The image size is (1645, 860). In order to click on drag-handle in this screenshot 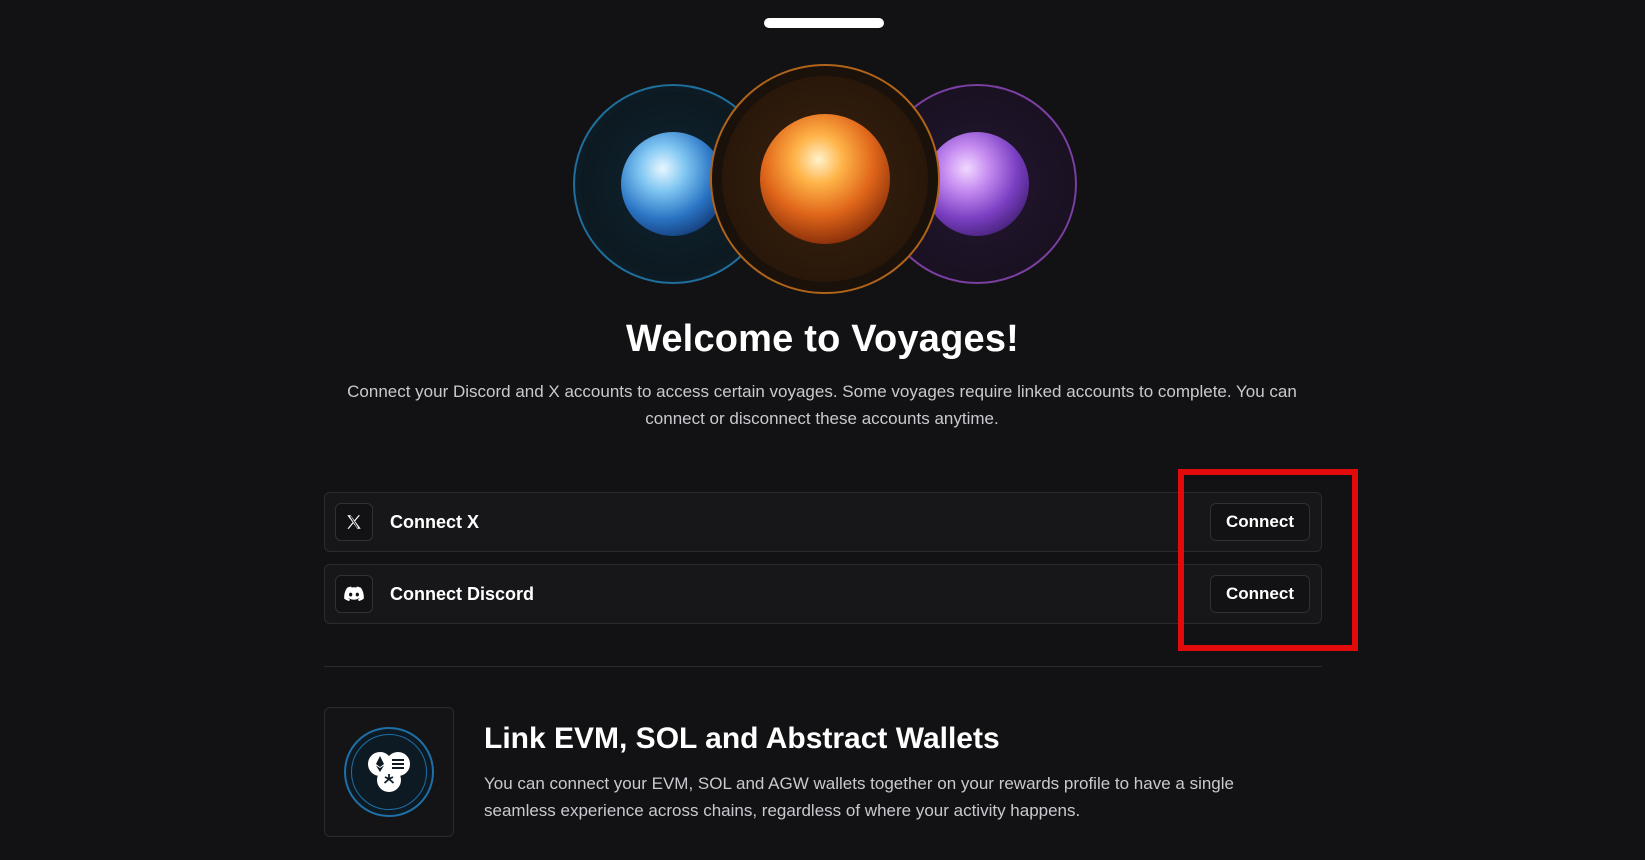, I will do `click(824, 23)`.